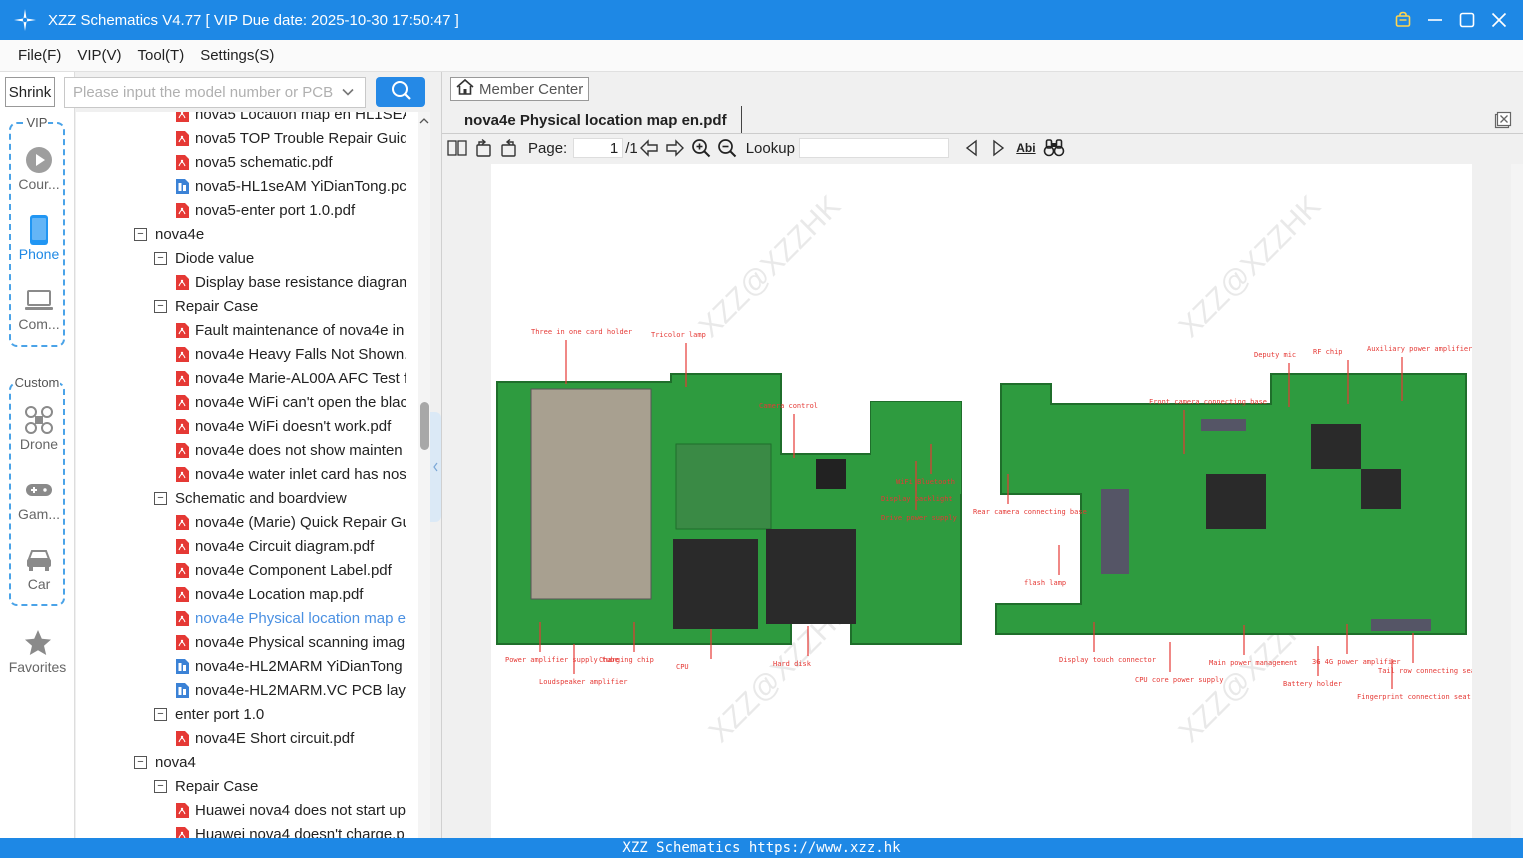  Describe the element at coordinates (424, 475) in the screenshot. I see `tree-scrollbar` at that location.